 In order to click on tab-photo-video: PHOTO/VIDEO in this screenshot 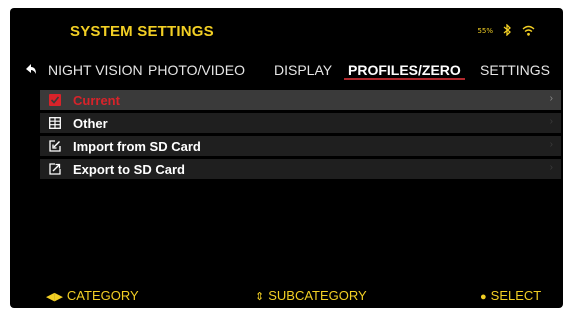, I will do `click(196, 70)`.